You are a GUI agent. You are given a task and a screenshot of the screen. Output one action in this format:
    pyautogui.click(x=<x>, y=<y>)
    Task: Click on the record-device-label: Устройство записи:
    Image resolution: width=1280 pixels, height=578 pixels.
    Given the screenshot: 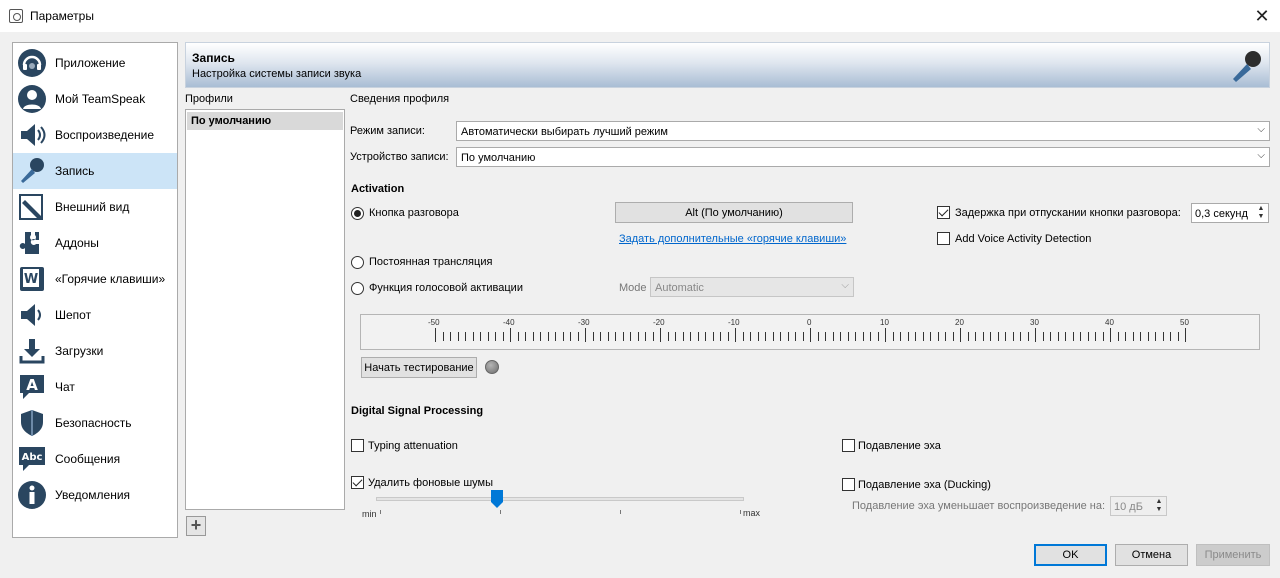 What is the action you would take?
    pyautogui.click(x=399, y=157)
    